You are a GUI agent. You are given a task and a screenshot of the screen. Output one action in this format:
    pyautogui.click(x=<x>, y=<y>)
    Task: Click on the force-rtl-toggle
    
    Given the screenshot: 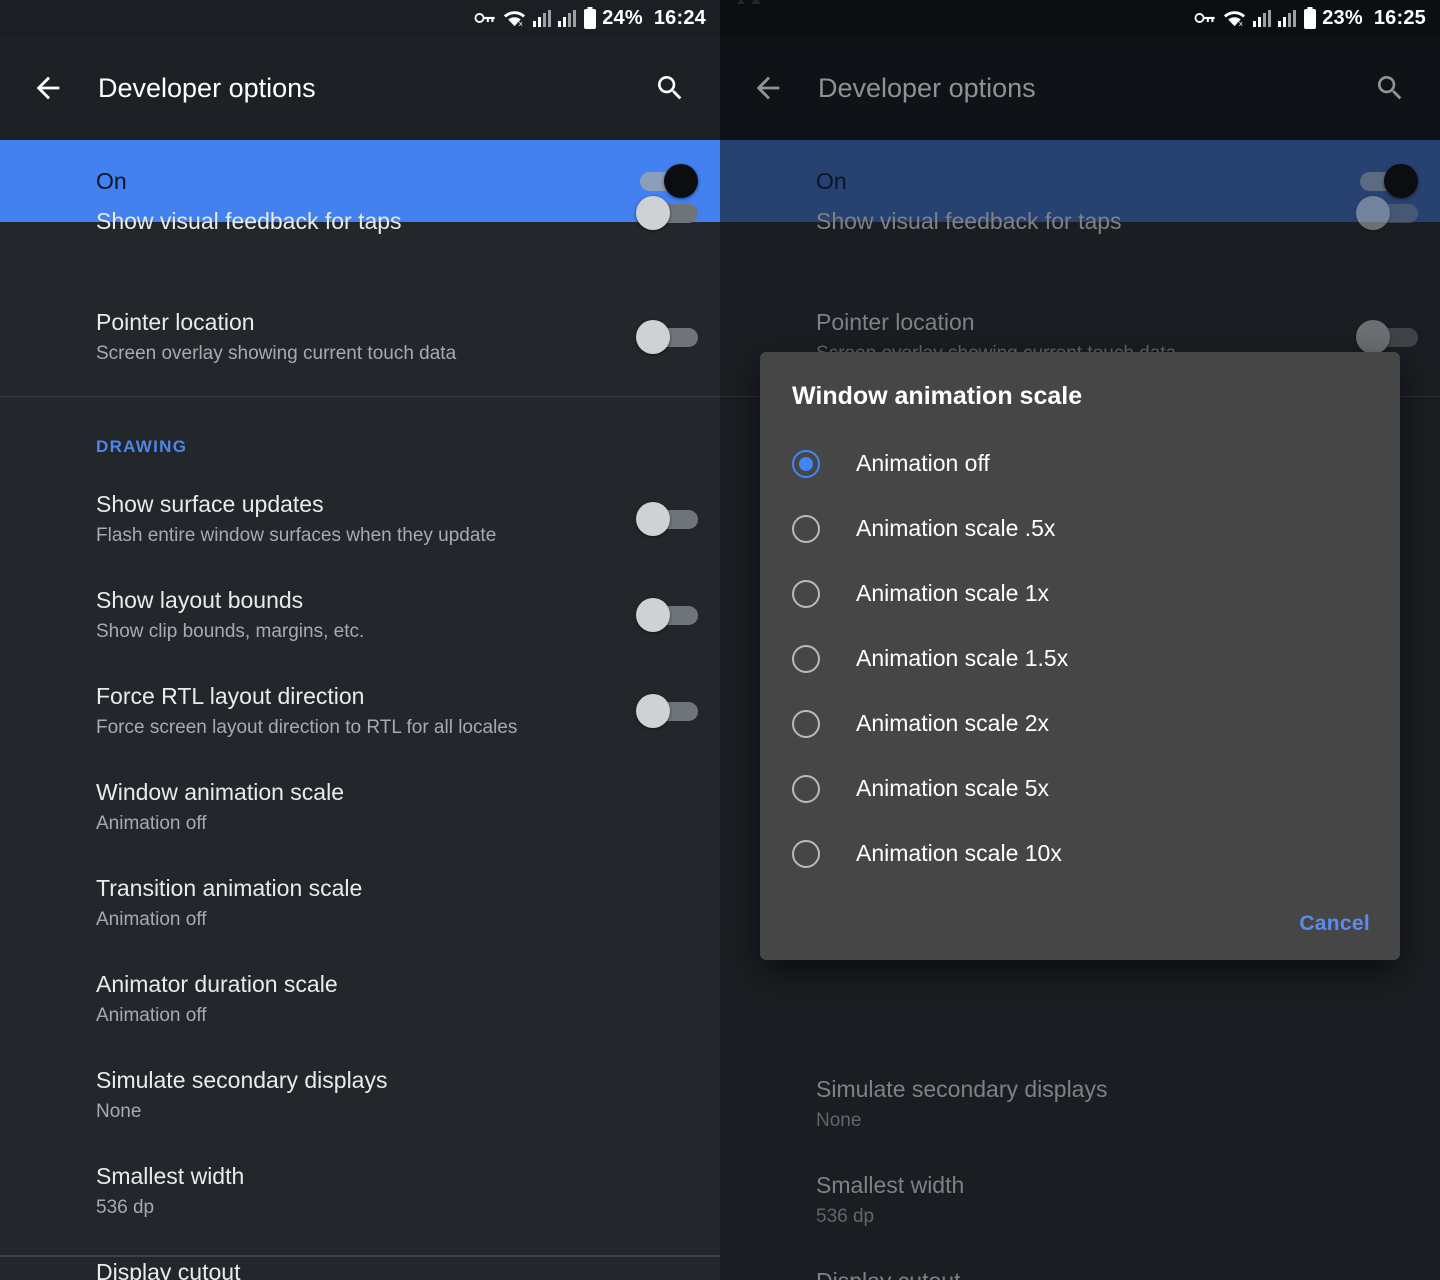 What is the action you would take?
    pyautogui.click(x=667, y=711)
    